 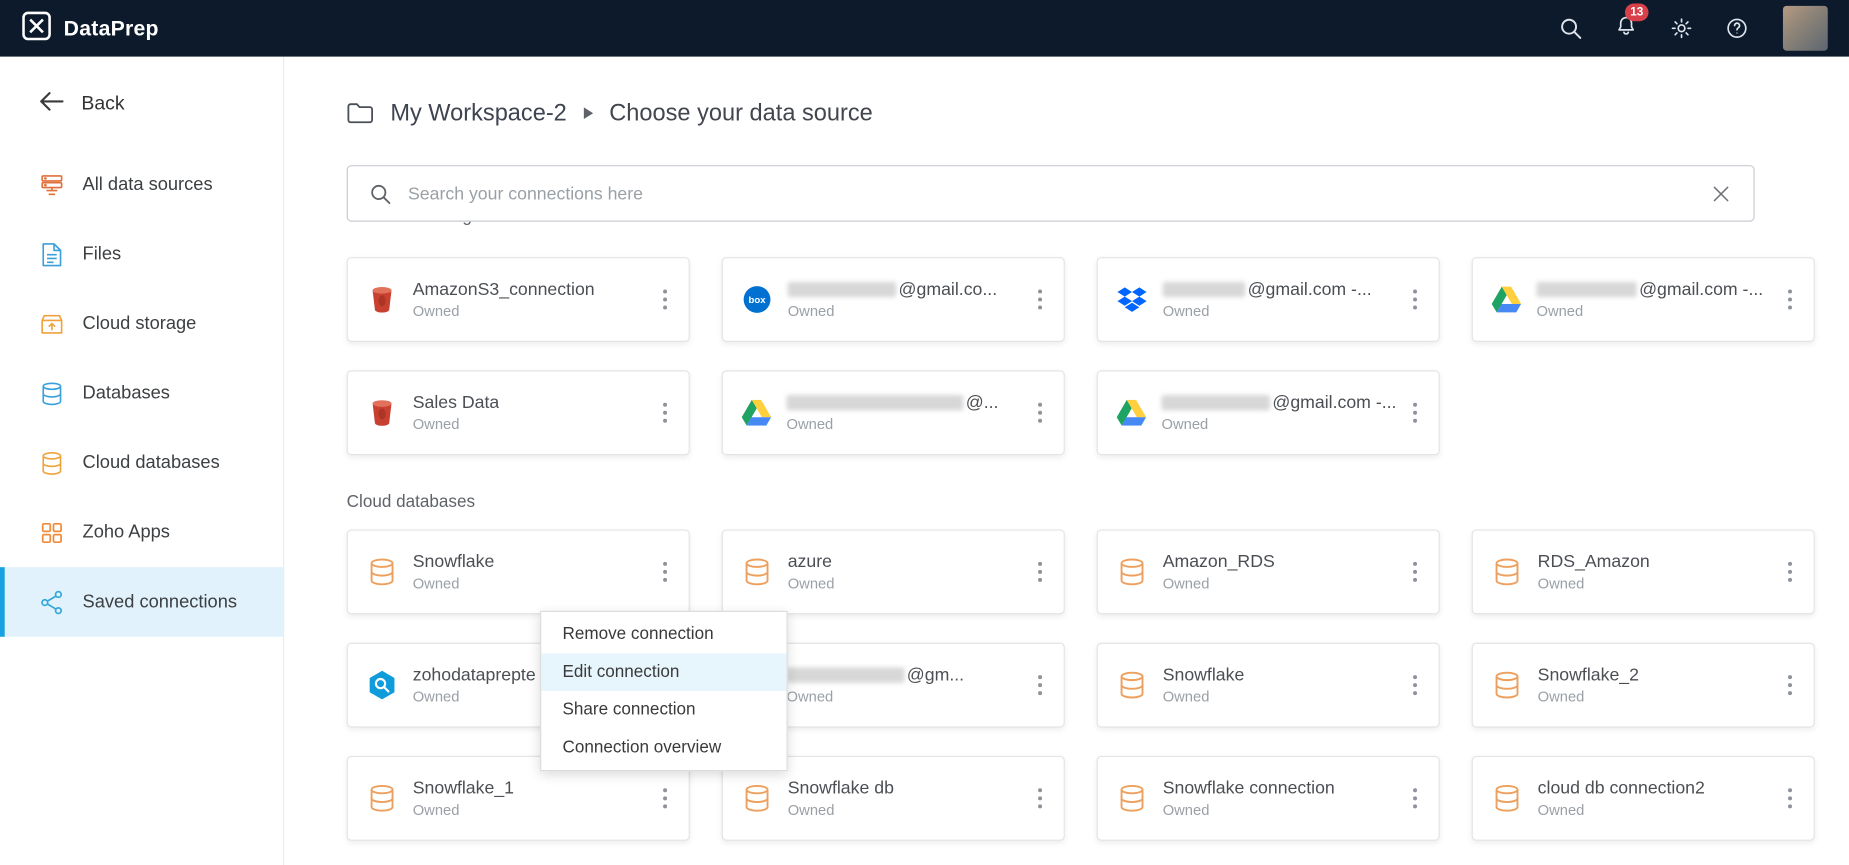 What do you see at coordinates (518, 299) in the screenshot?
I see `connection-card-amazons3-connection: AmazonS3_connection Owned` at bounding box center [518, 299].